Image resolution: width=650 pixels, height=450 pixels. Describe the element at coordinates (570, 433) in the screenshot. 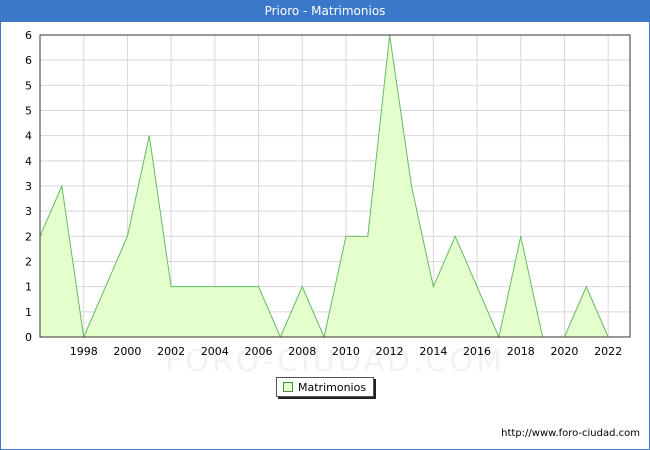

I see `footer-url: http://www.foro-ciudad.com` at that location.